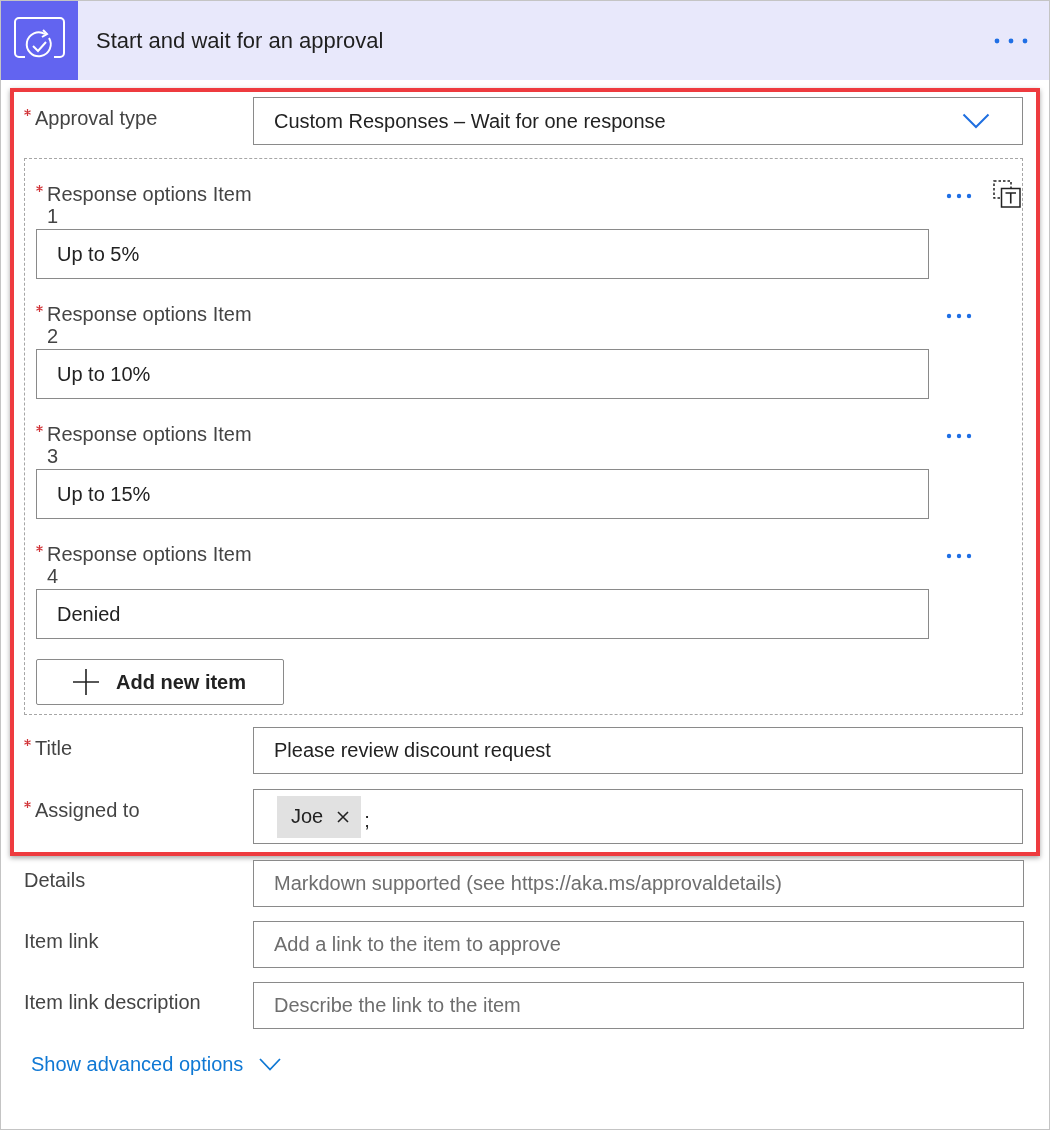 Image resolution: width=1050 pixels, height=1130 pixels. I want to click on card-title: Start and wait for an approval, so click(240, 40).